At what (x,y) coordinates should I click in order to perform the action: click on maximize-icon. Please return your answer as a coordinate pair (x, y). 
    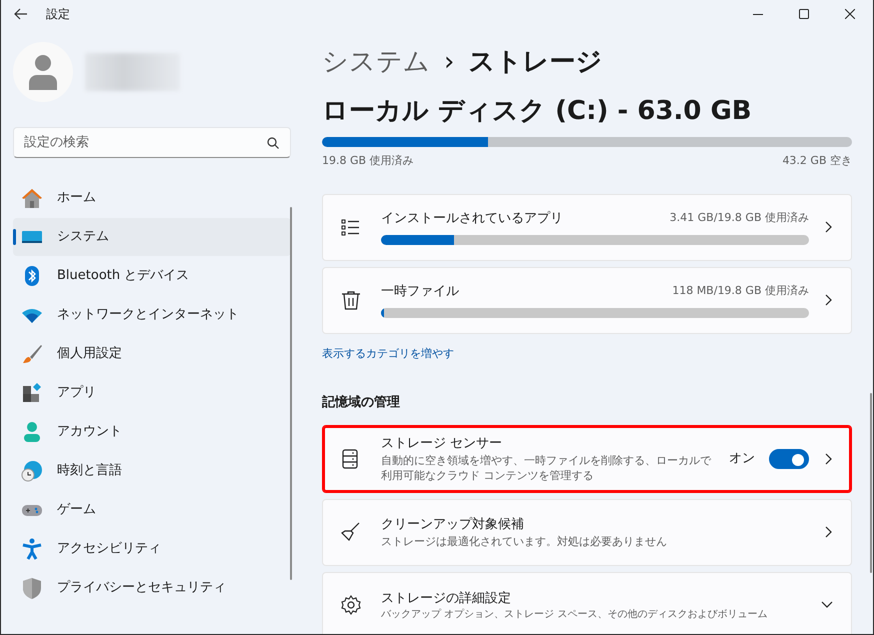
    Looking at the image, I should click on (804, 14).